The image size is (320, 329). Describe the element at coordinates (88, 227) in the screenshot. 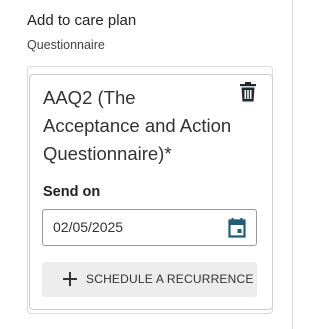

I see `send-on-date-value: 02/05/2025` at that location.